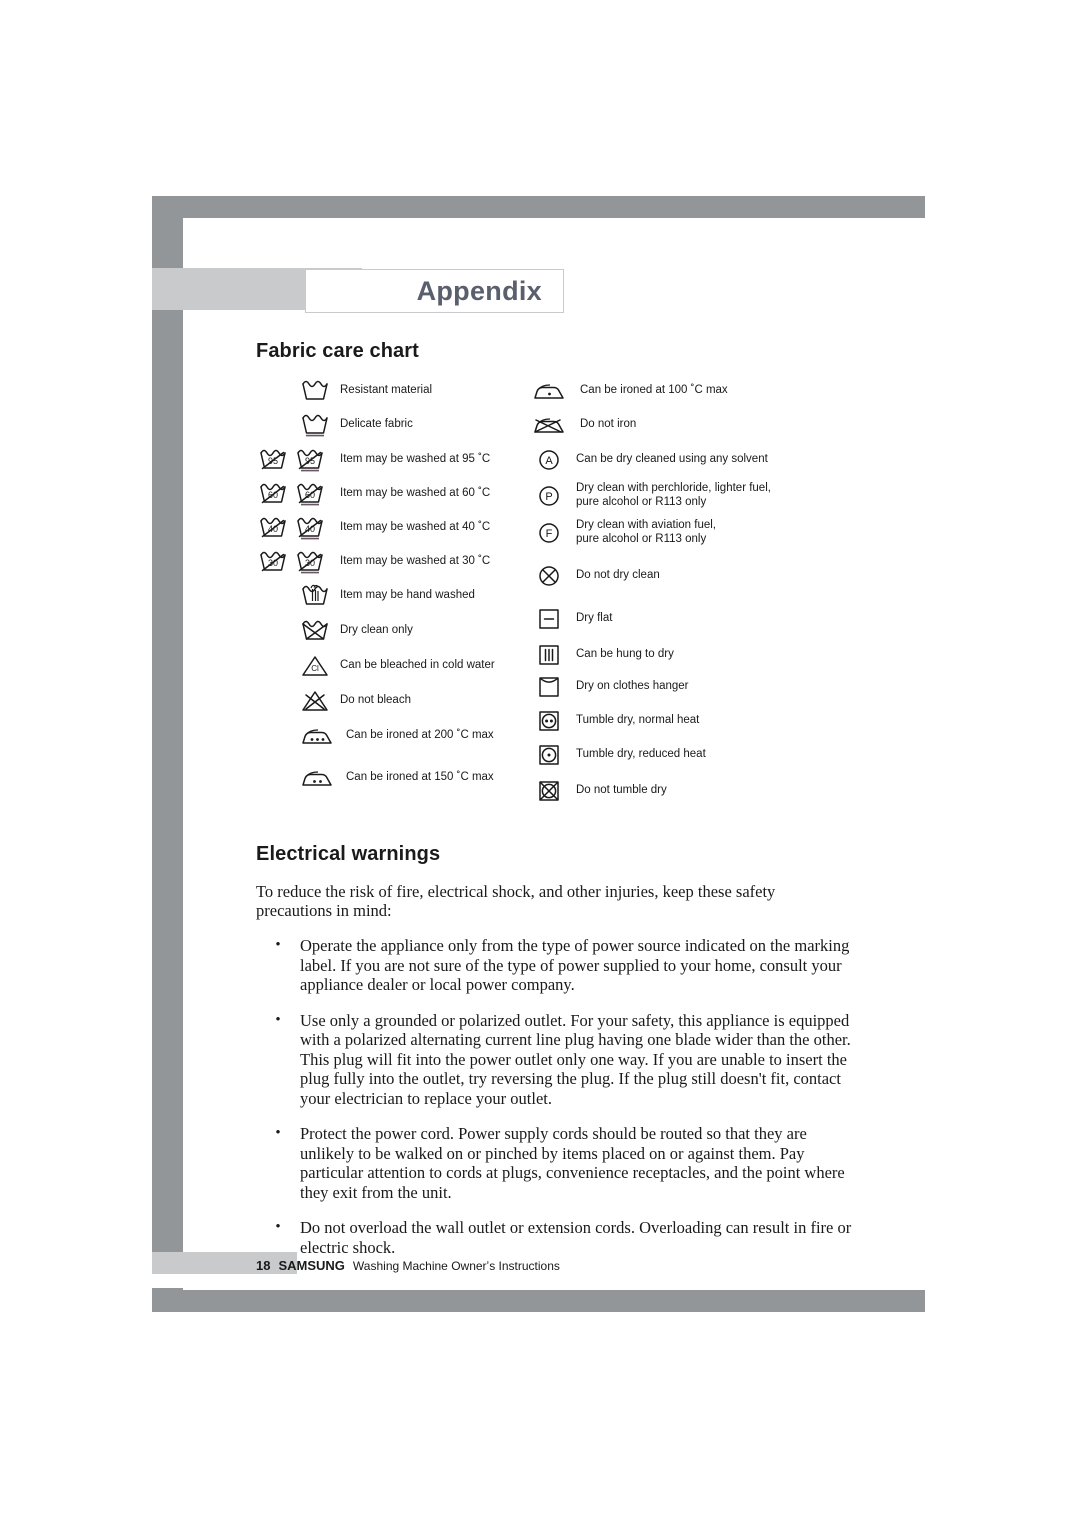 The height and width of the screenshot is (1527, 1080). What do you see at coordinates (550, 391) in the screenshot?
I see `iron-one-dot-icon` at bounding box center [550, 391].